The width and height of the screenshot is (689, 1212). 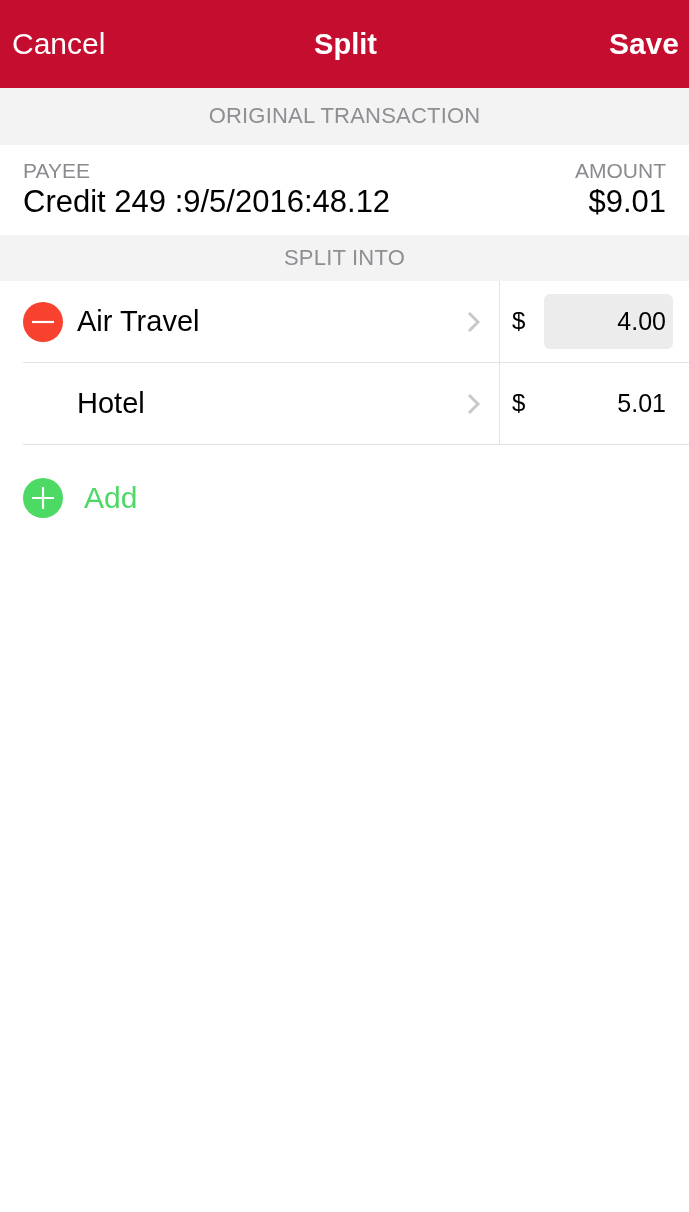 What do you see at coordinates (643, 44) in the screenshot?
I see `save-button: Save` at bounding box center [643, 44].